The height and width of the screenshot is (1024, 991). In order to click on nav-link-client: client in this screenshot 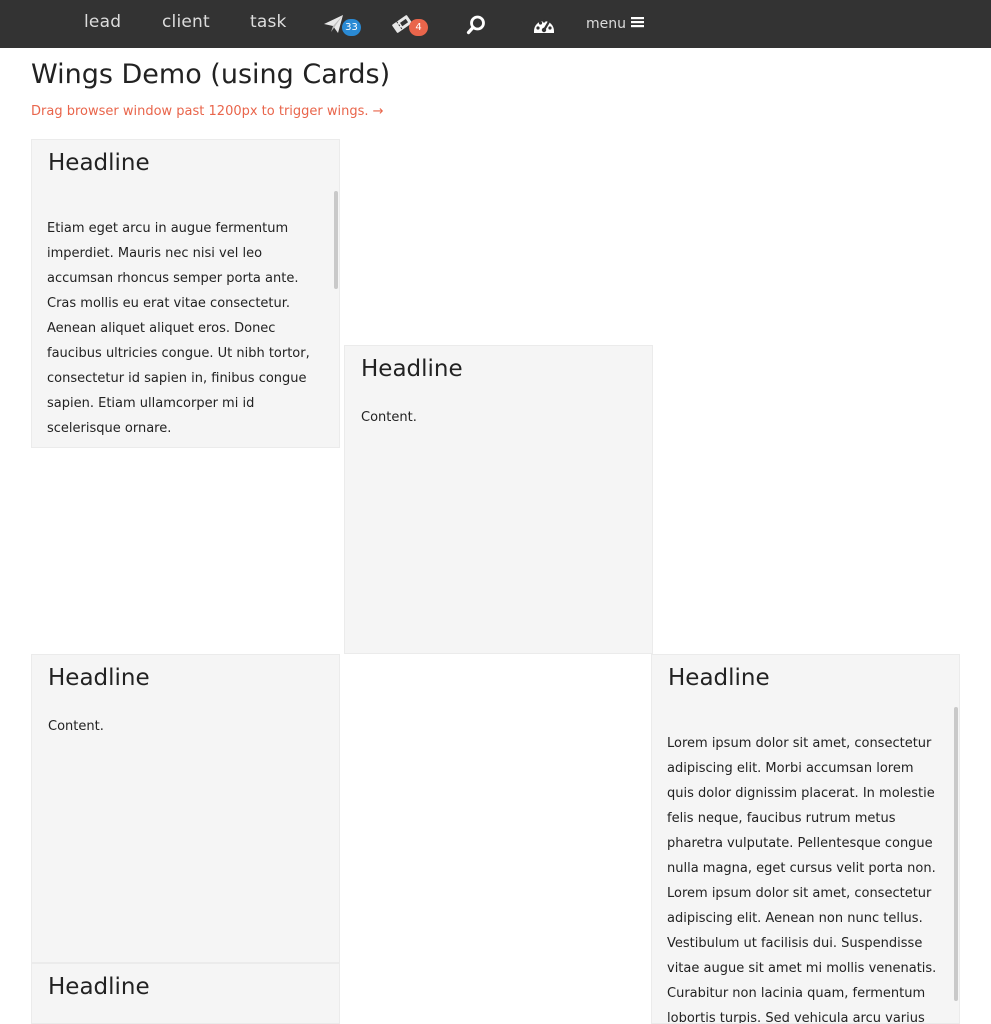, I will do `click(186, 22)`.